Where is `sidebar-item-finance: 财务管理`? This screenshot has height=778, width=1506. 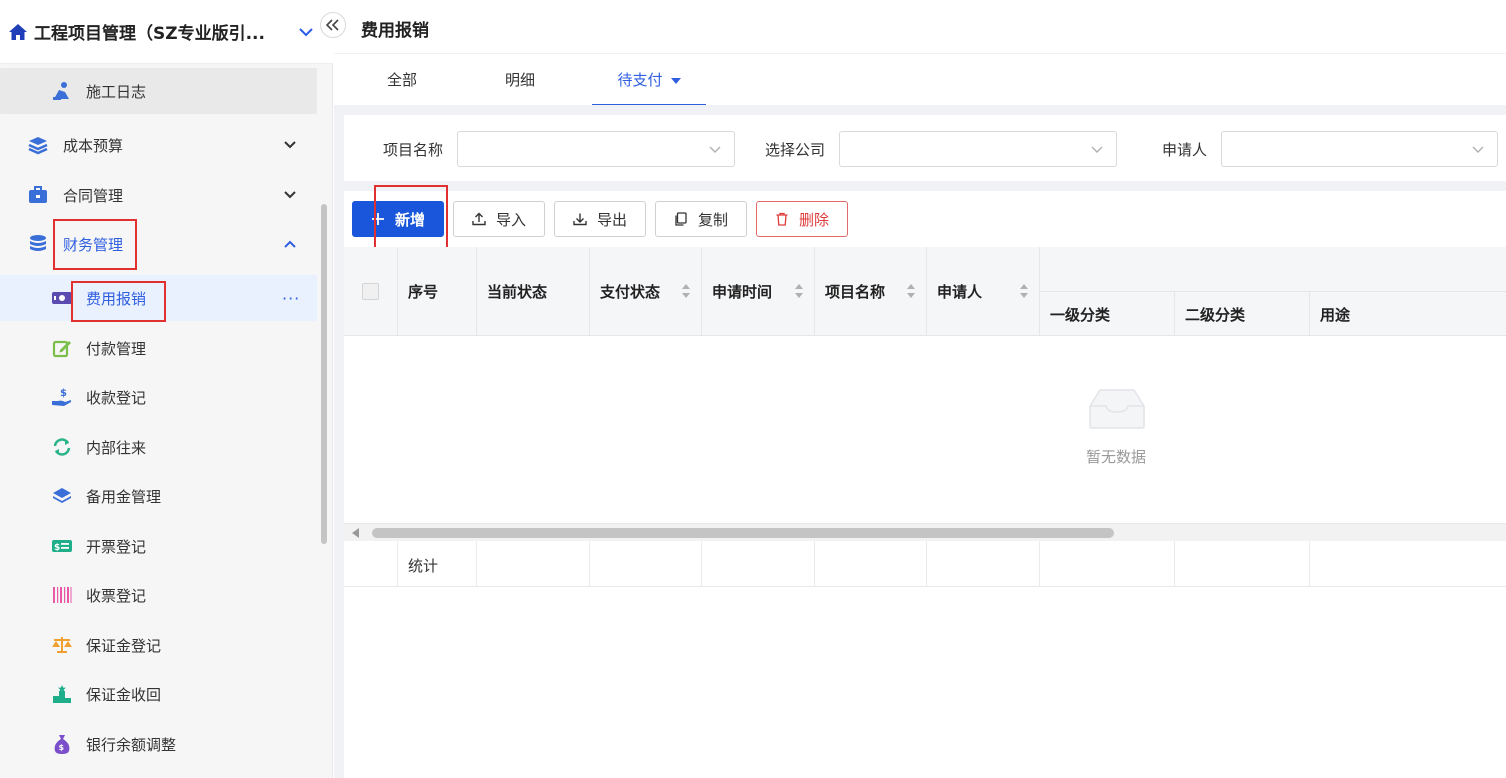 sidebar-item-finance: 财务管理 is located at coordinates (158, 244).